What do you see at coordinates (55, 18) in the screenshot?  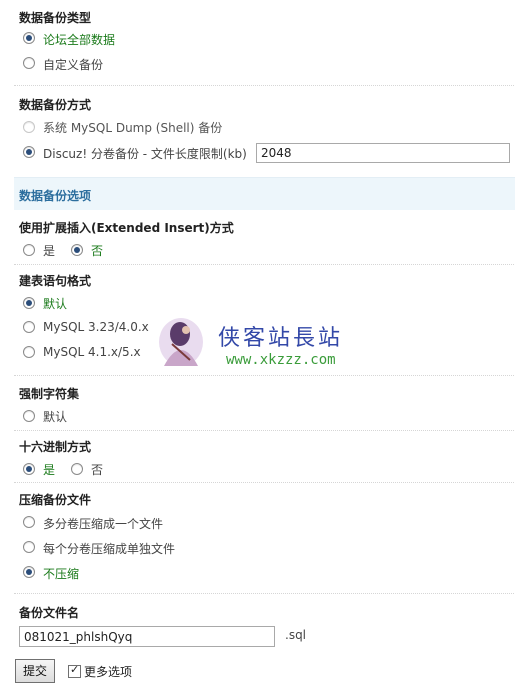 I see `backup-type-heading: 数据备份类型` at bounding box center [55, 18].